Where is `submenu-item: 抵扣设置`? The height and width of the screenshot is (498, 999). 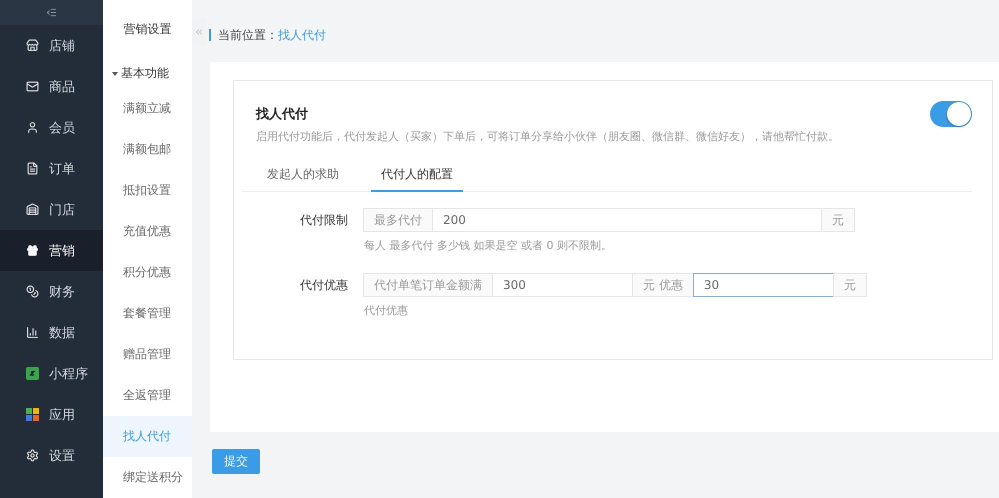
submenu-item: 抵扣设置 is located at coordinates (147, 190).